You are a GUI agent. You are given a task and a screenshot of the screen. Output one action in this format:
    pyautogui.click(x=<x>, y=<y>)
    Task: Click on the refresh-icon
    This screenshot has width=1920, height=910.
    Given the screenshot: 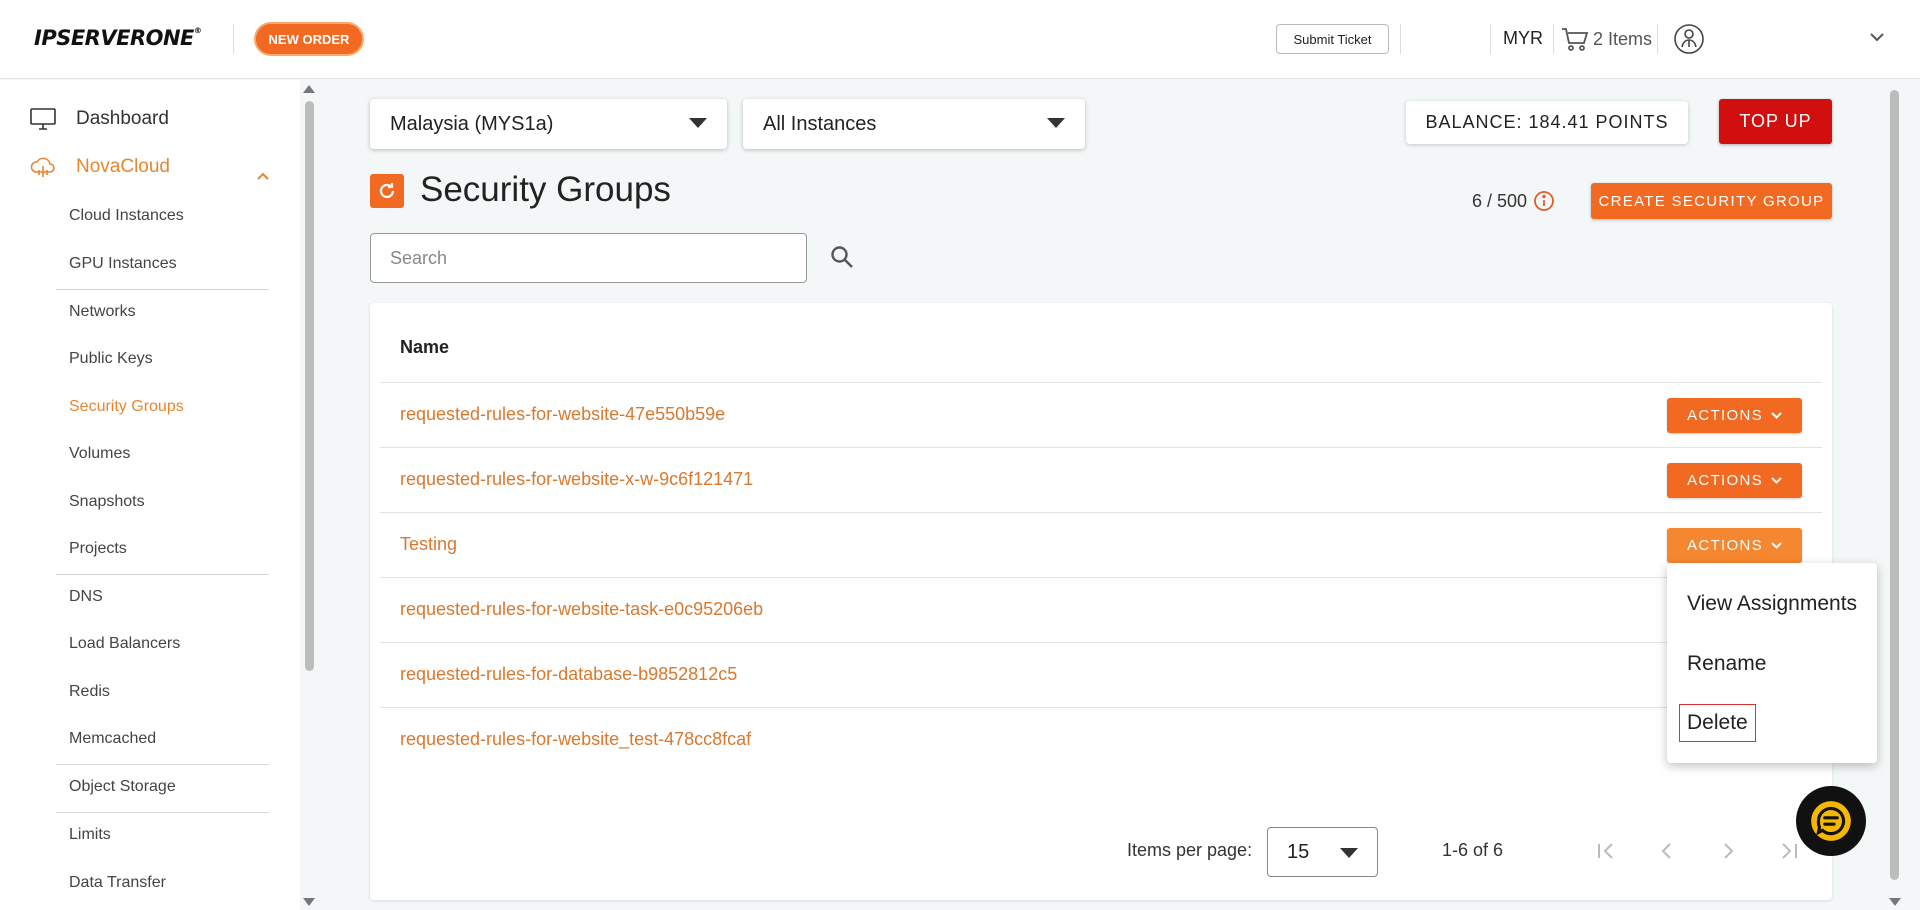 What is the action you would take?
    pyautogui.click(x=387, y=191)
    